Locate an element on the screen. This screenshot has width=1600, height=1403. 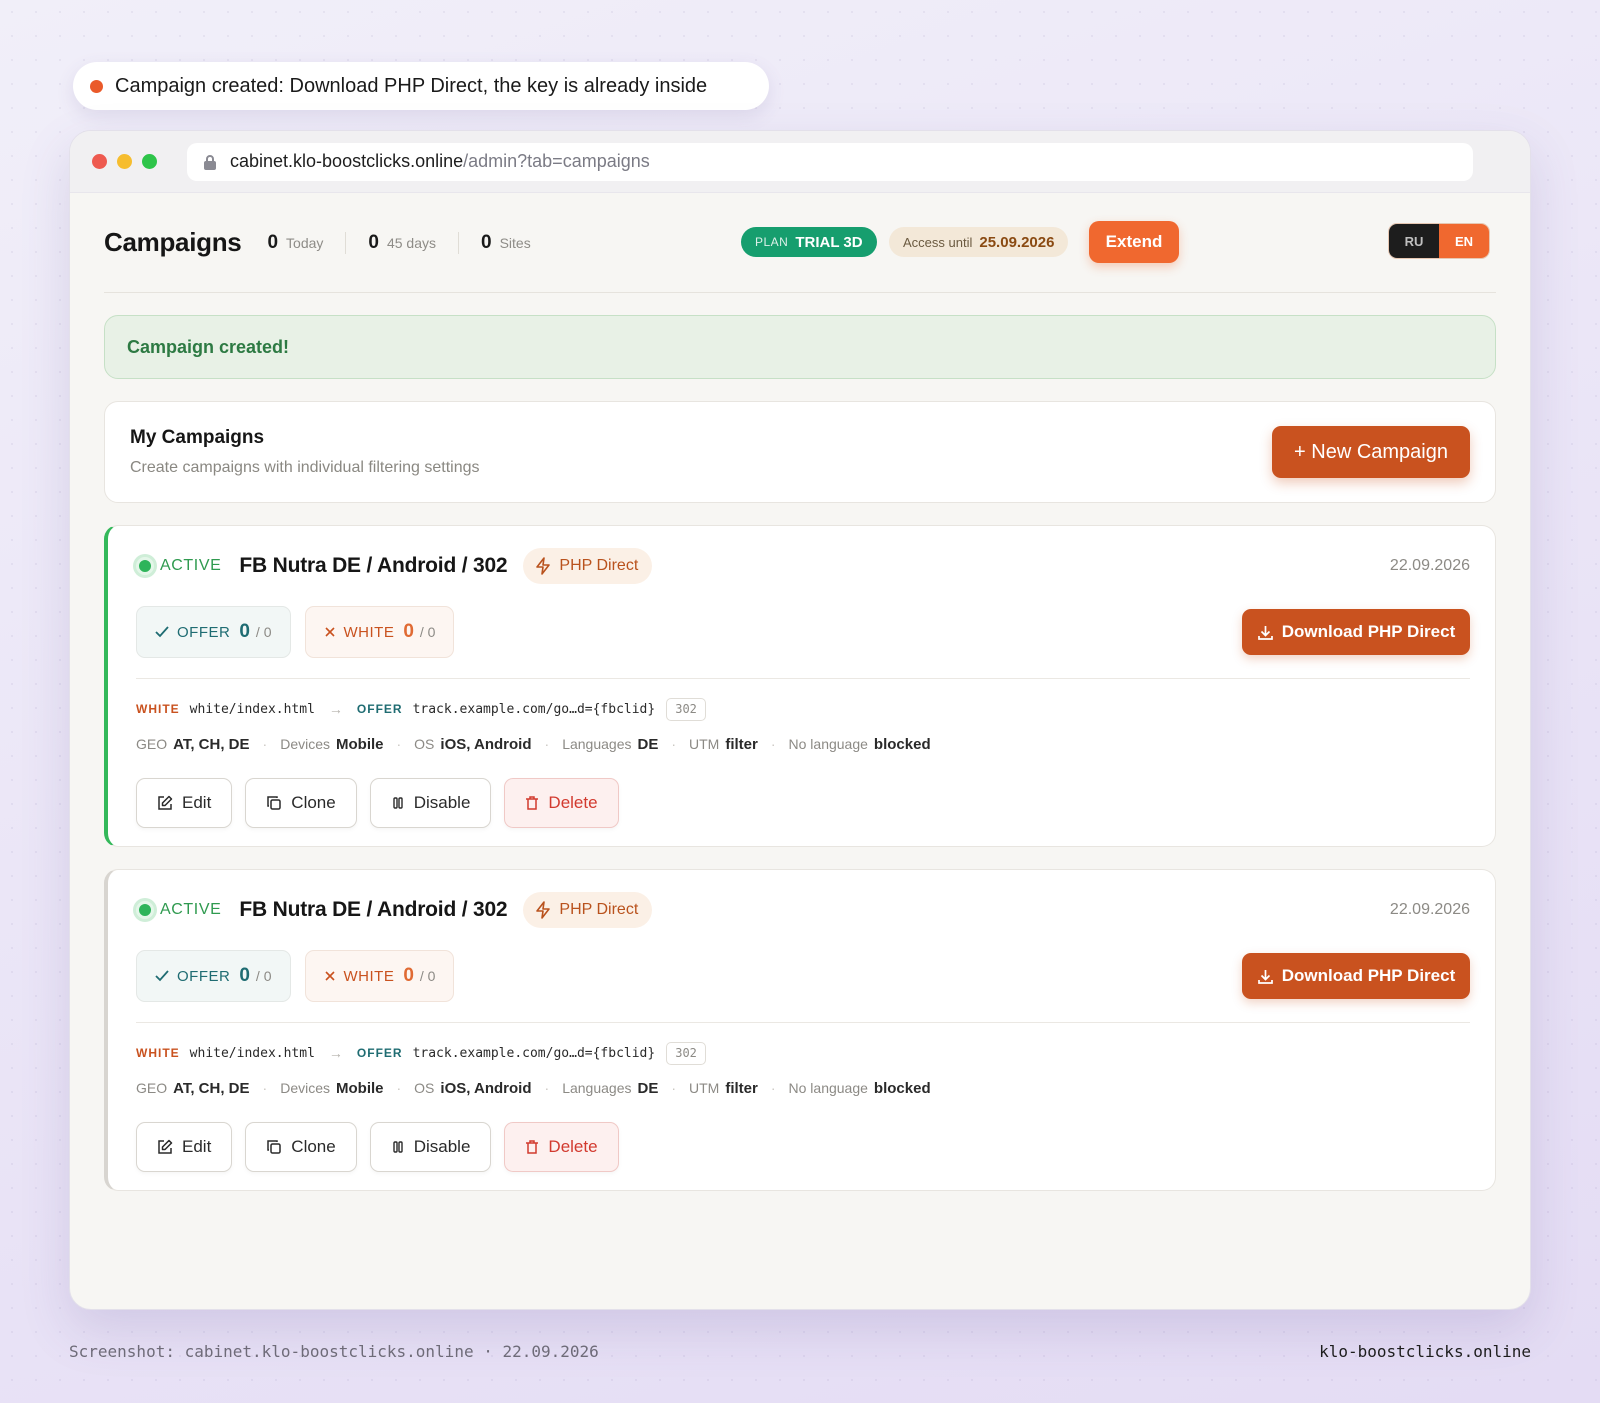
offer-counter-value: 0 is located at coordinates (244, 975).